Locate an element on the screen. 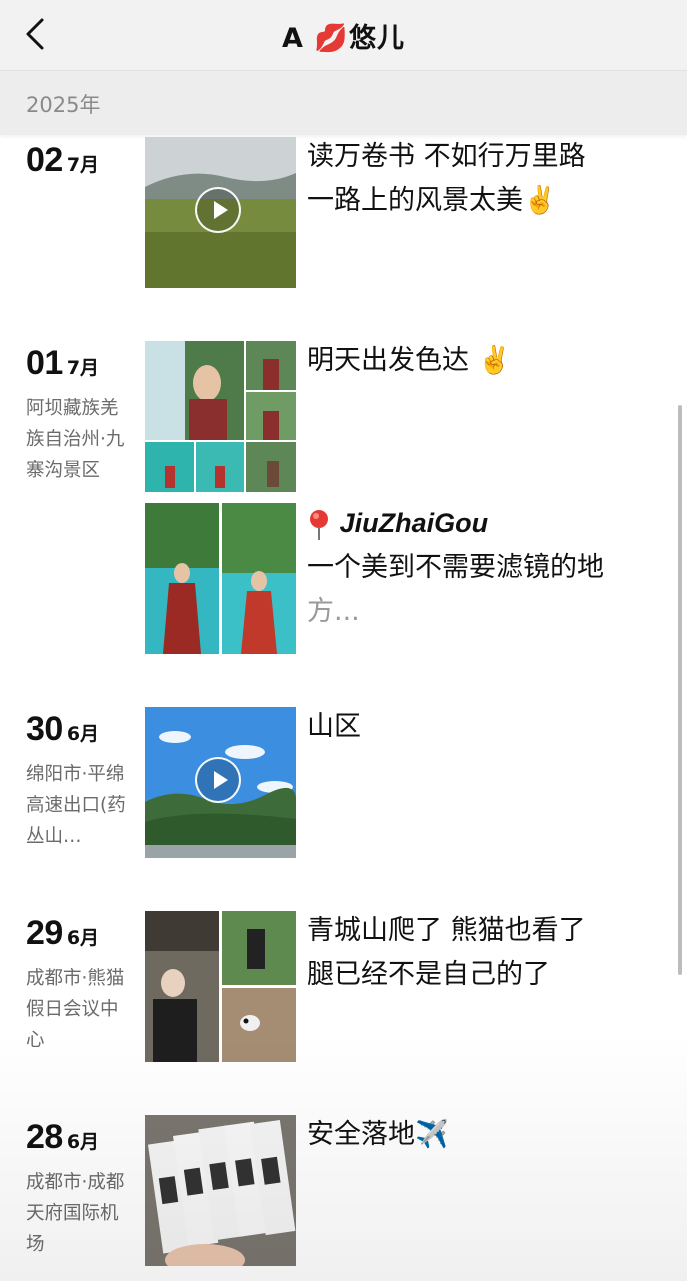  post-date: 01 7月 is located at coordinates (62, 363).